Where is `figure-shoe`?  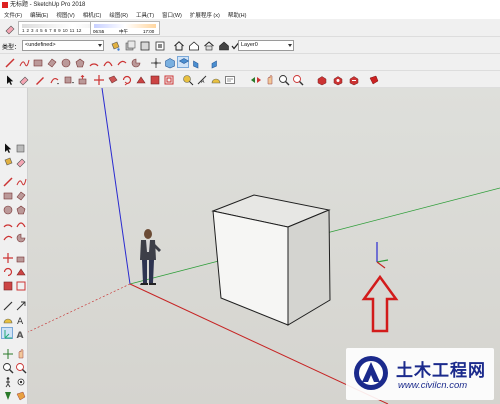 figure-shoe is located at coordinates (152, 284).